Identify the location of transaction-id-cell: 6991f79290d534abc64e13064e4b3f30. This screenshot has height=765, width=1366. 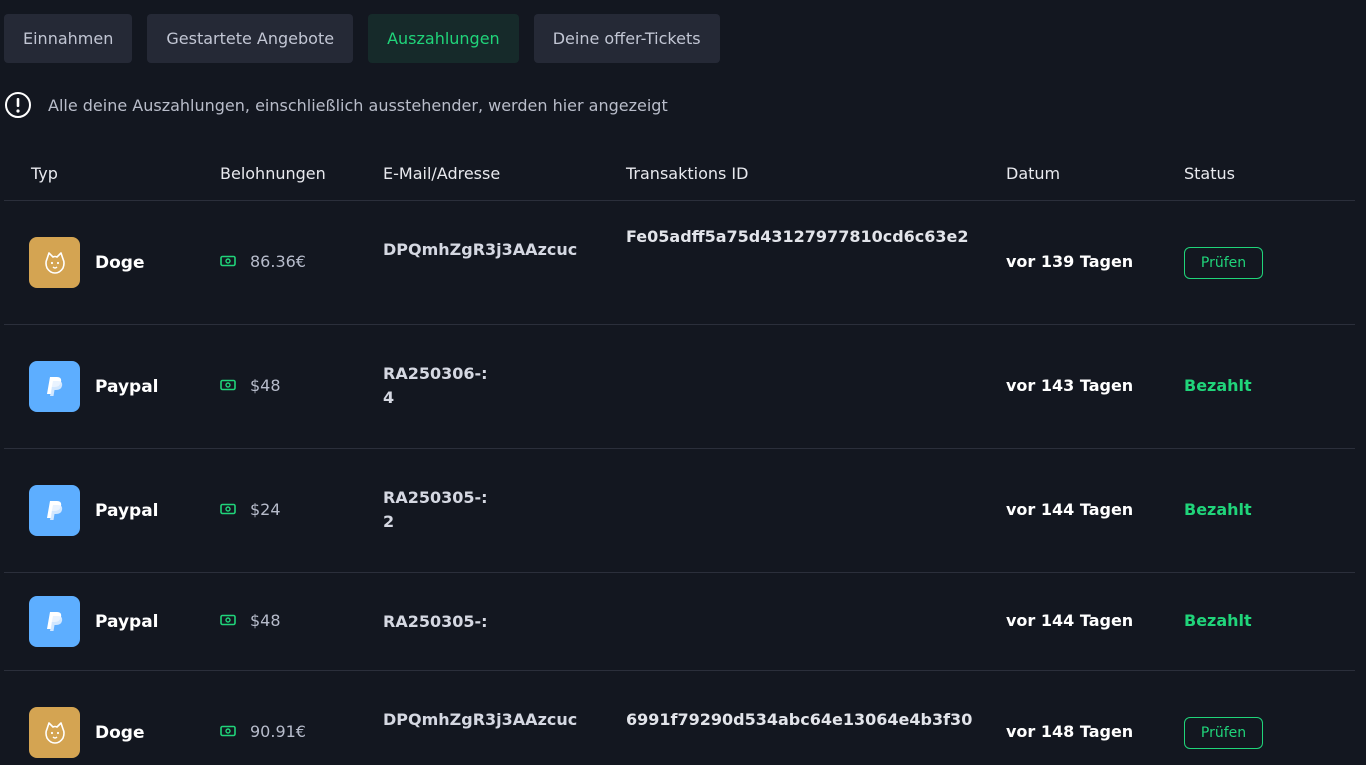
(799, 720).